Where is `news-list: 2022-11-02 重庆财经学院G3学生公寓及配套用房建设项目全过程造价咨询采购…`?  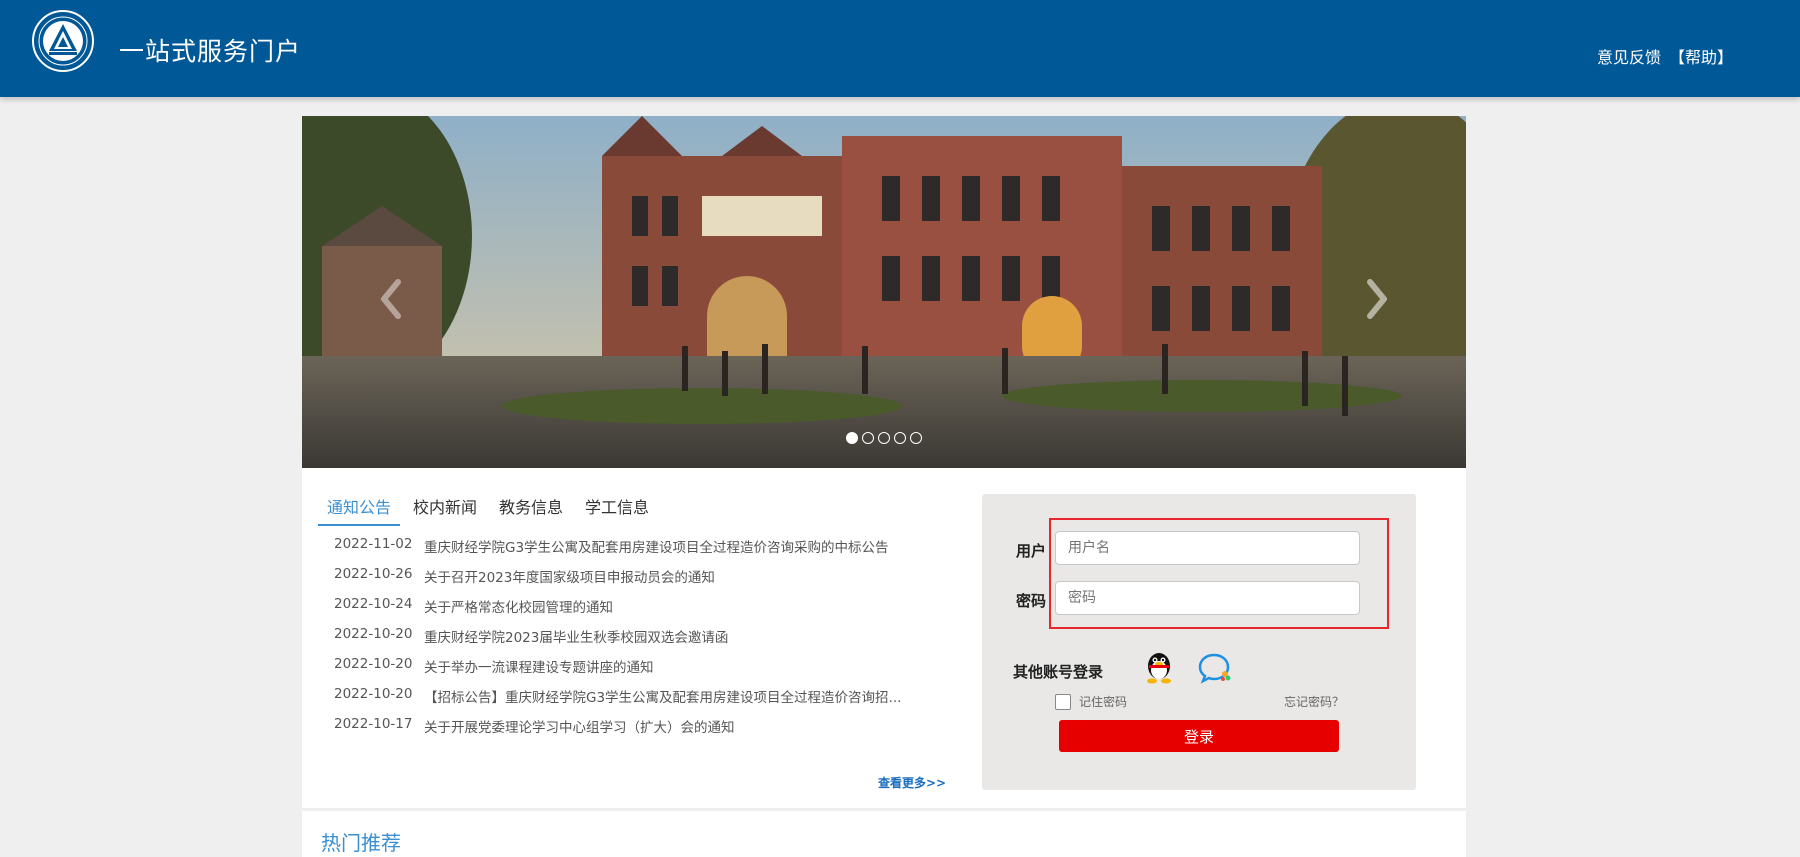 news-list: 2022-11-02 重庆财经学院G3学生公寓及配套用房建设项目全过程造价咨询采购… is located at coordinates (634, 641).